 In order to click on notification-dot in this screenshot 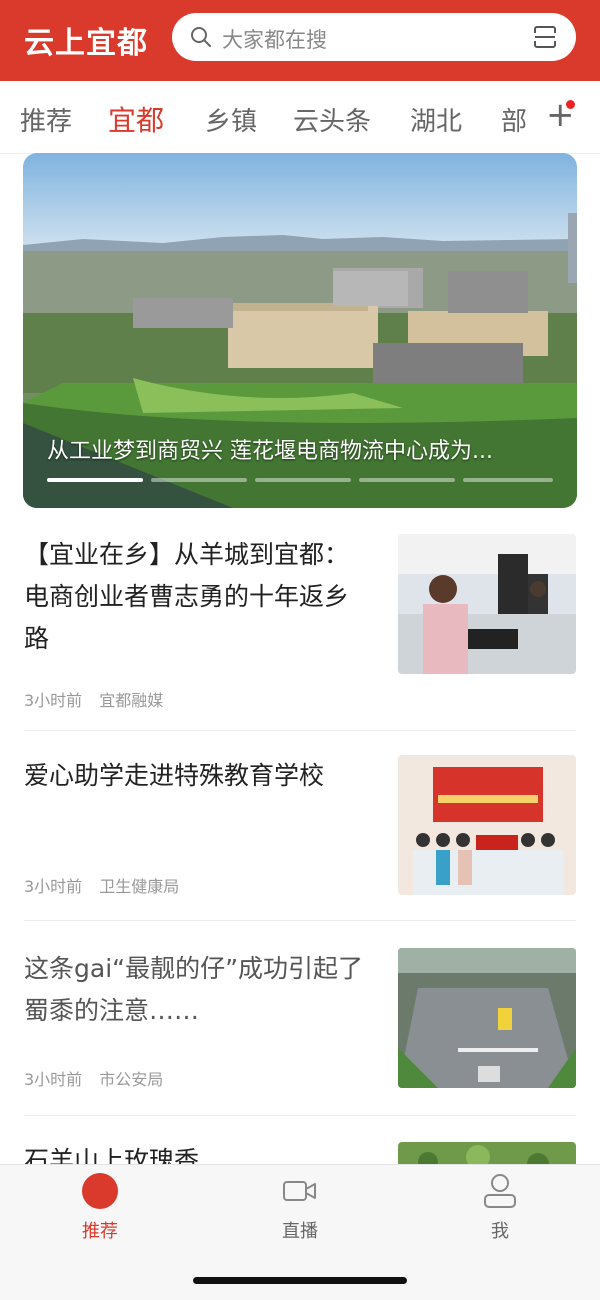, I will do `click(570, 104)`.